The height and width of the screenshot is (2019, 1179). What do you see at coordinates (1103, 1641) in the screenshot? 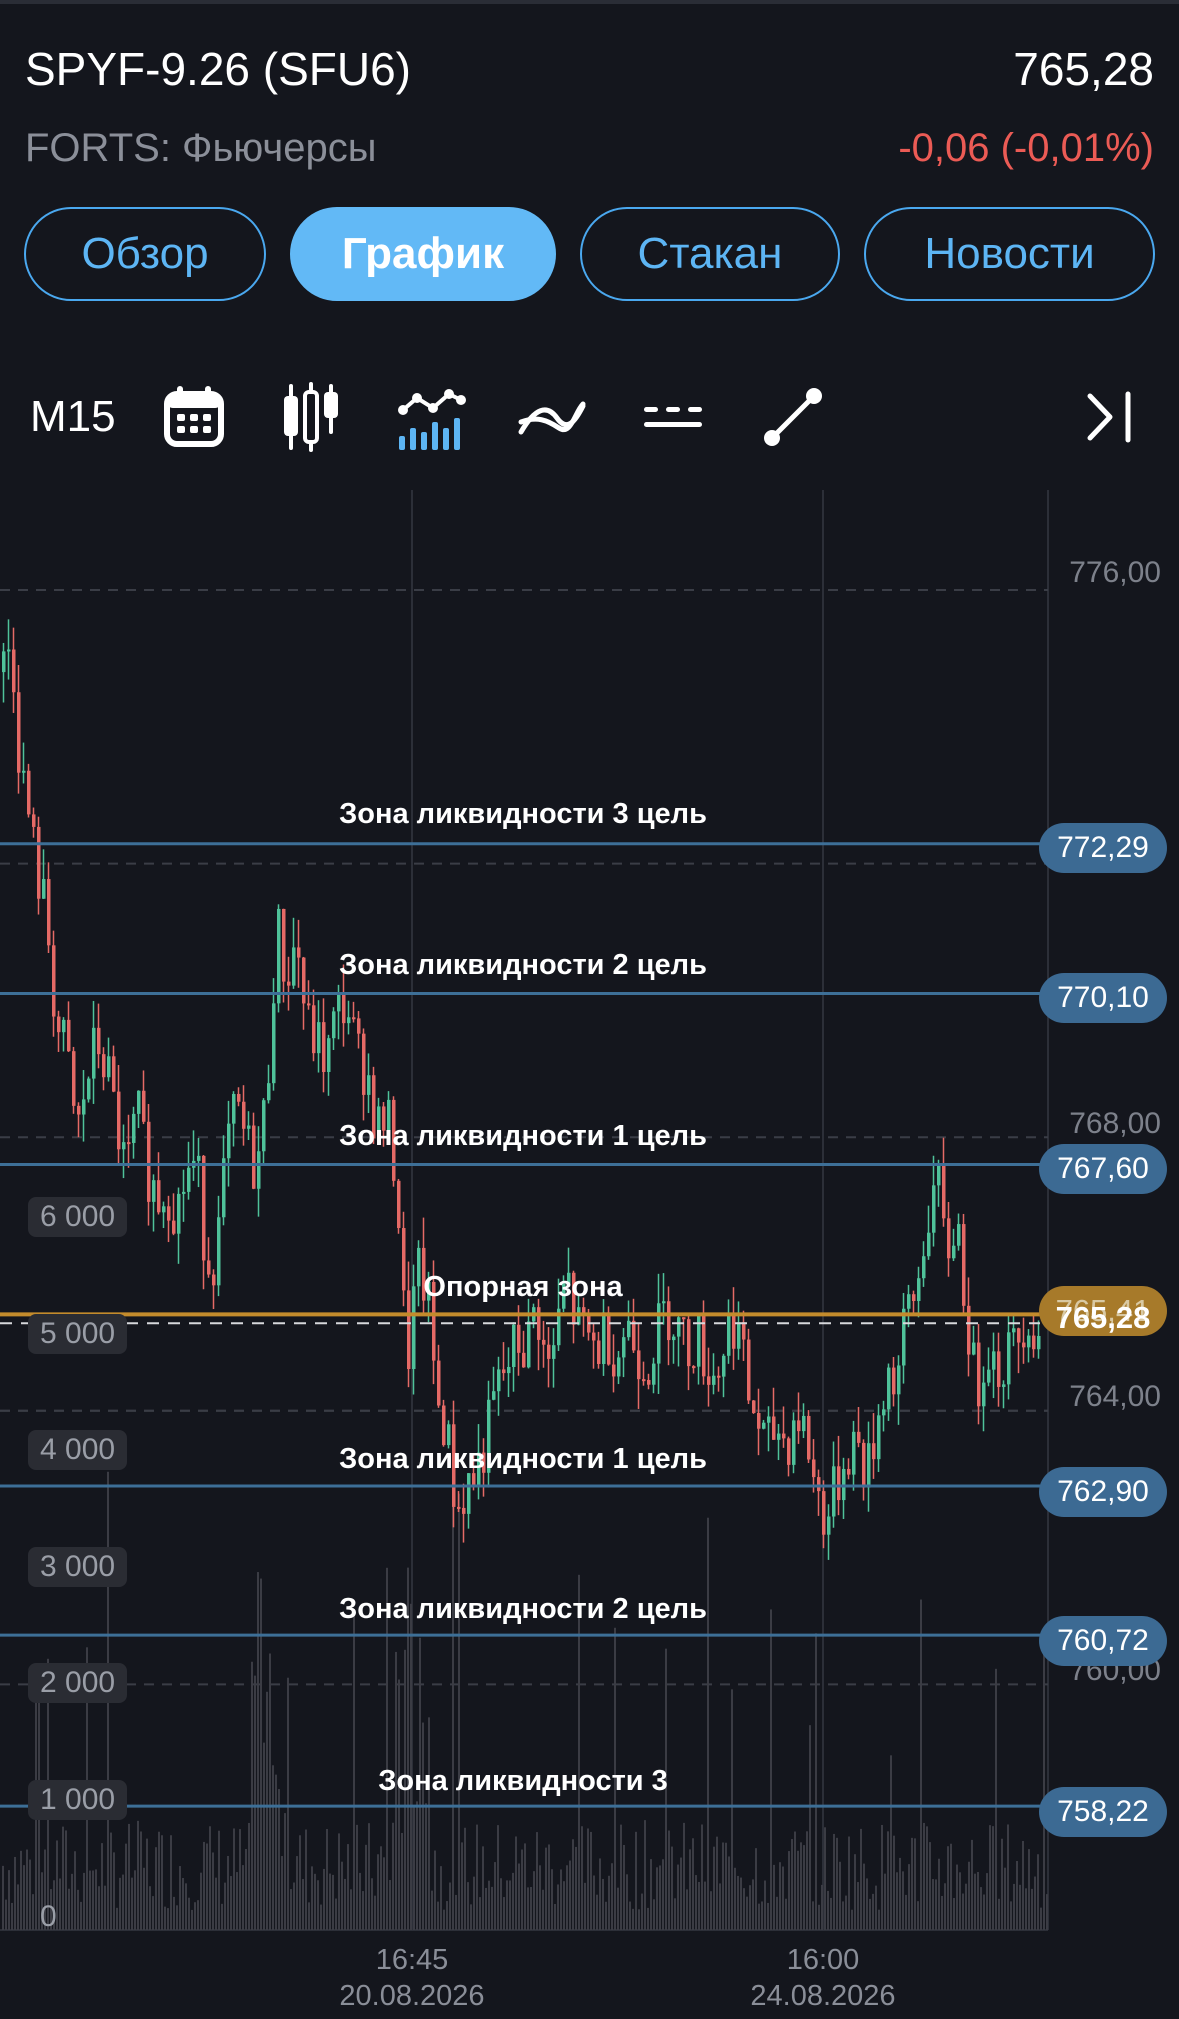
I see `level-price-label: 760,72` at bounding box center [1103, 1641].